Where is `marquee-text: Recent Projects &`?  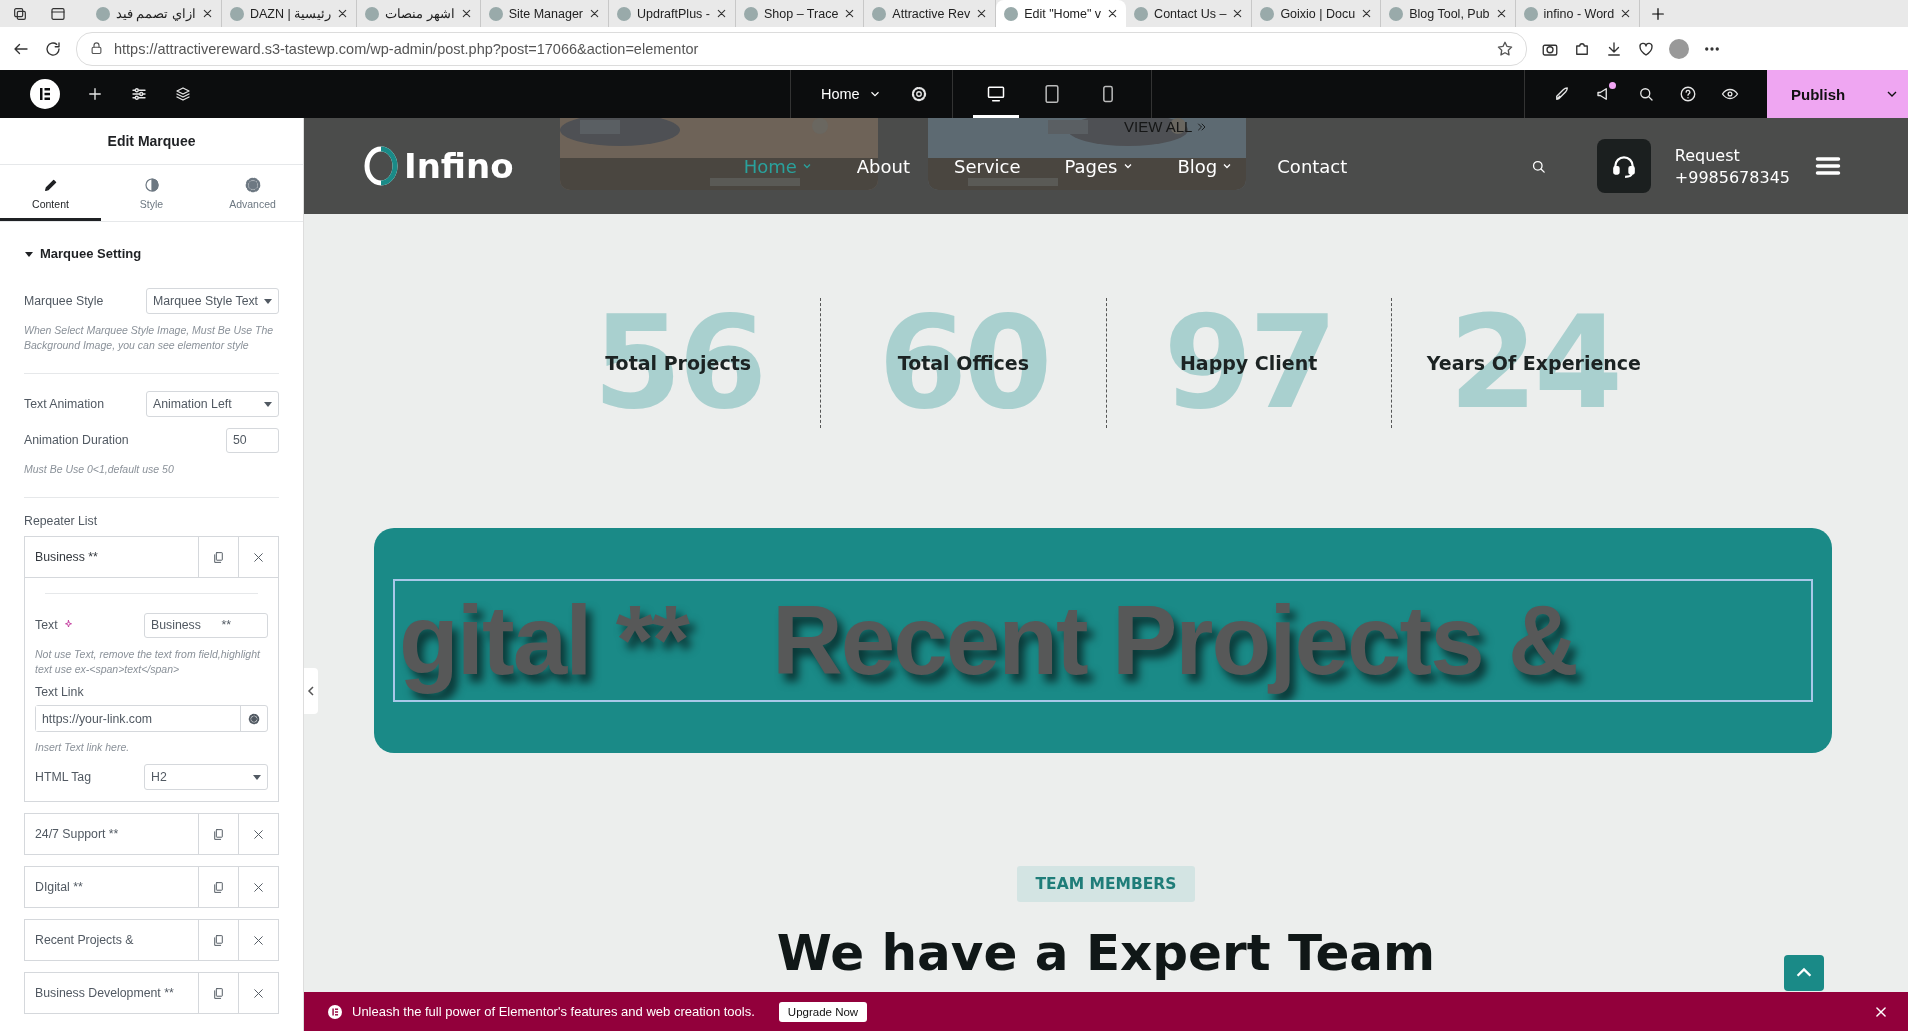 marquee-text: Recent Projects & is located at coordinates (1174, 640).